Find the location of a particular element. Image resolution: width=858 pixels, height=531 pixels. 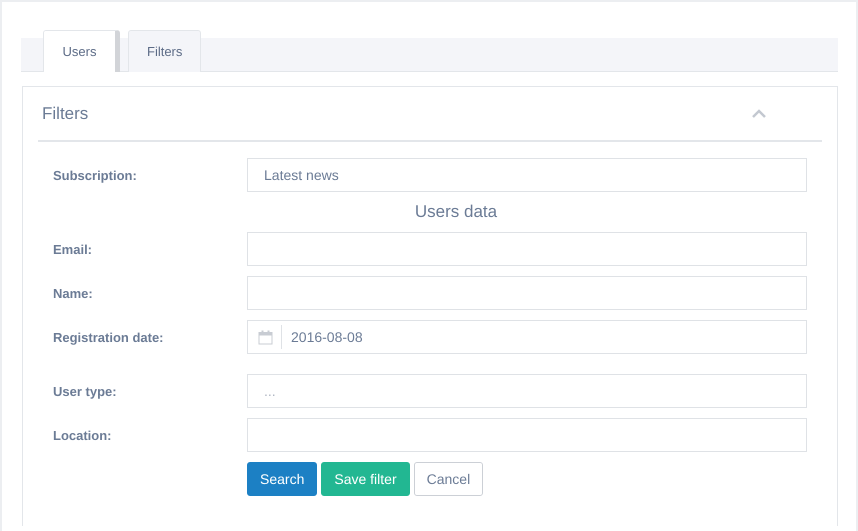

save-button: Save filter is located at coordinates (365, 479).